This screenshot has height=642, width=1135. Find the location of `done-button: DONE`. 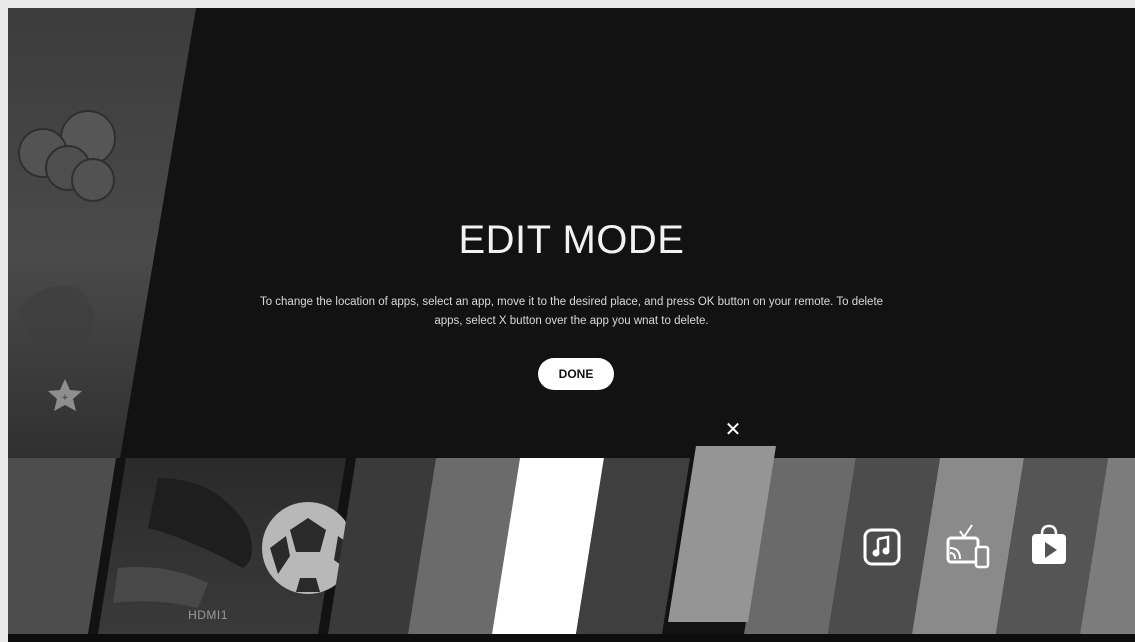

done-button: DONE is located at coordinates (576, 374).